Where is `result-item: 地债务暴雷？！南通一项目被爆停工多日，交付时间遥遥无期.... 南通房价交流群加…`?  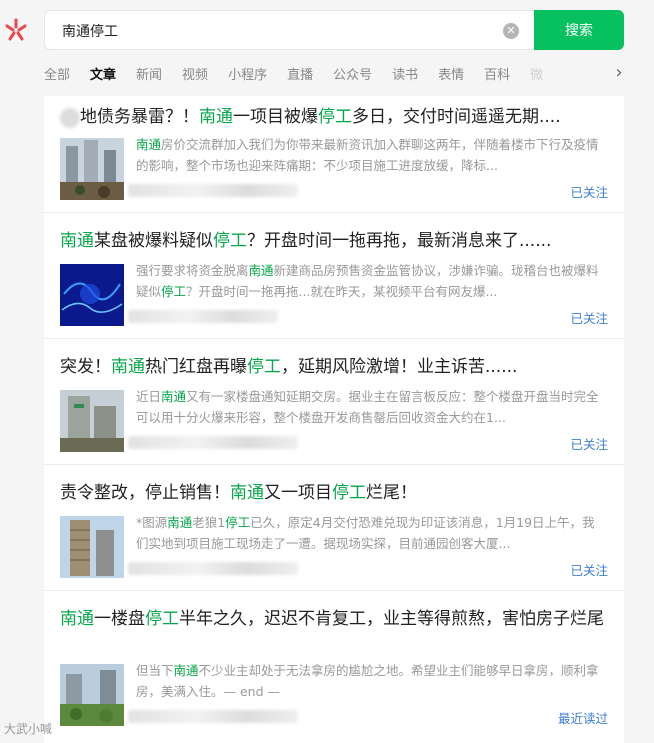 result-item: 地债务暴雷？！南通一项目被爆停工多日，交付时间遥遥无期.... 南通房价交流群加… is located at coordinates (334, 154).